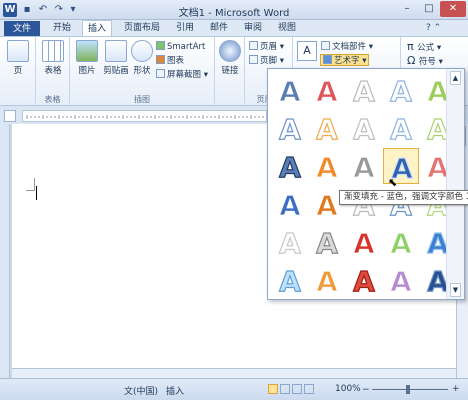  Describe the element at coordinates (234, 389) in the screenshot. I see `status-bar: 文(中国) 插入 100% − +` at that location.